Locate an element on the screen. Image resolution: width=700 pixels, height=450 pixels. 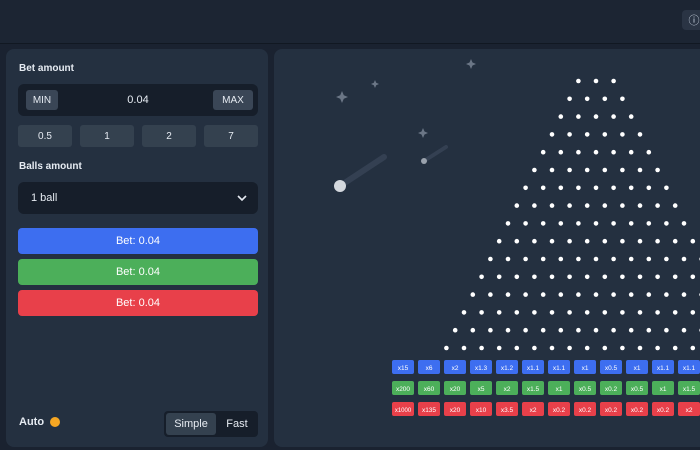
quick-amount-button: 7 is located at coordinates (231, 136).